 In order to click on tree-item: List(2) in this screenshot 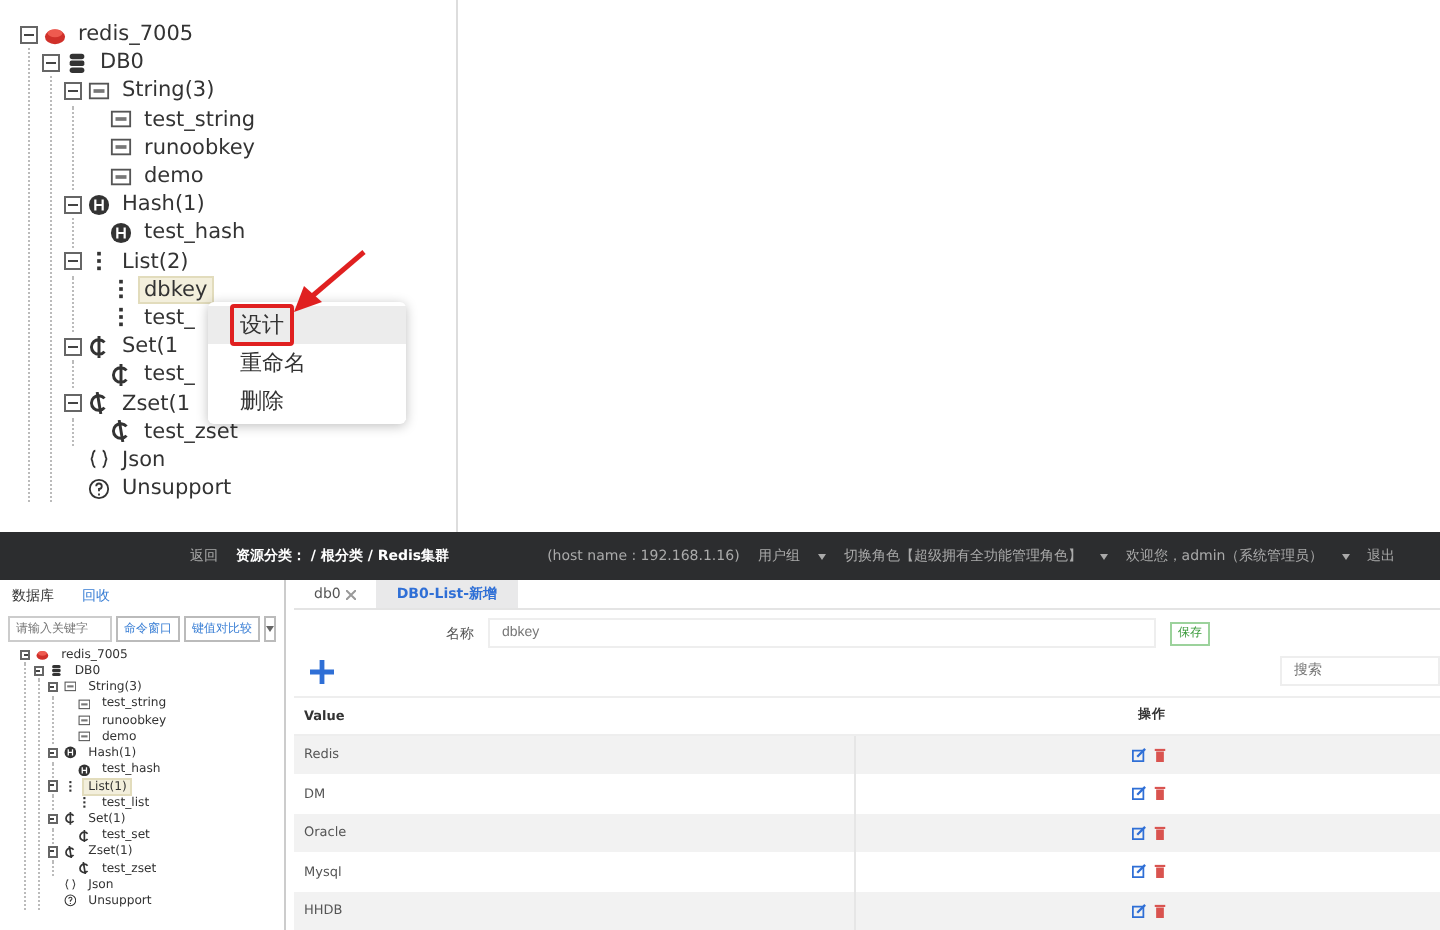, I will do `click(155, 261)`.